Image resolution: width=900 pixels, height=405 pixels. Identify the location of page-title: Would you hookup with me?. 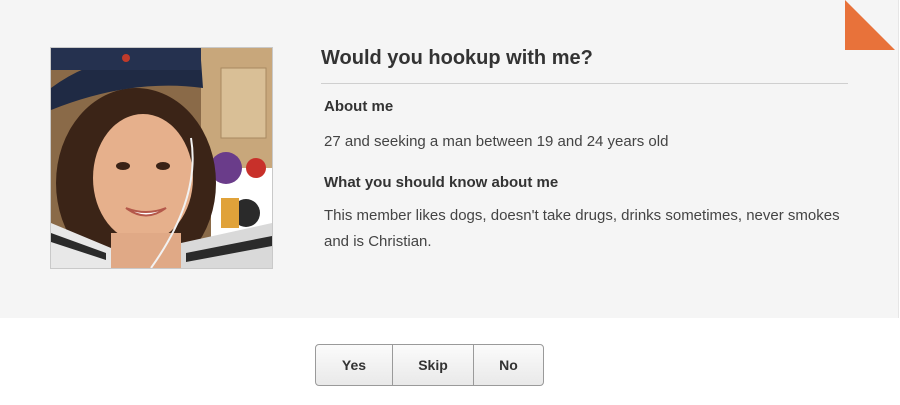
(584, 64).